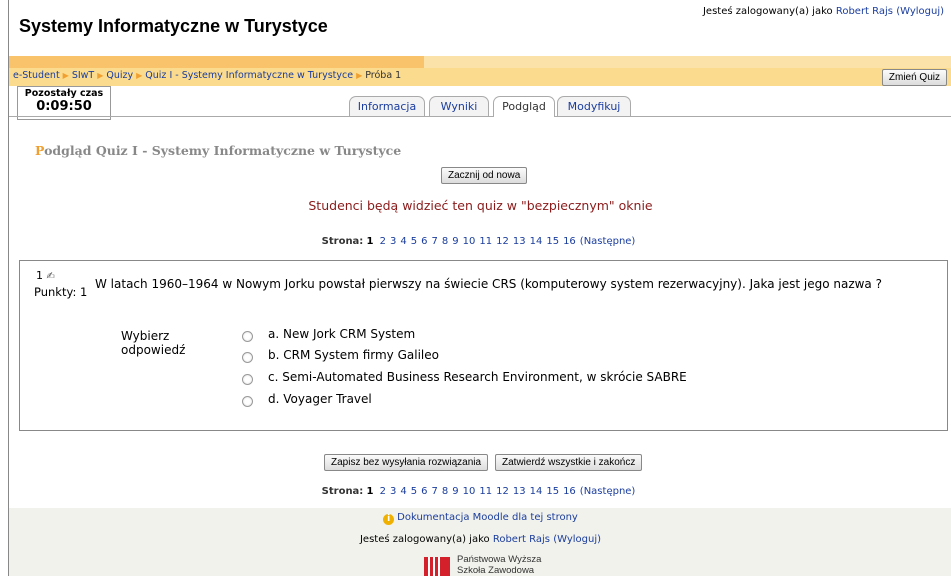 This screenshot has height=576, width=951. Describe the element at coordinates (64, 106) in the screenshot. I see `timer-value: 0:09:50` at that location.